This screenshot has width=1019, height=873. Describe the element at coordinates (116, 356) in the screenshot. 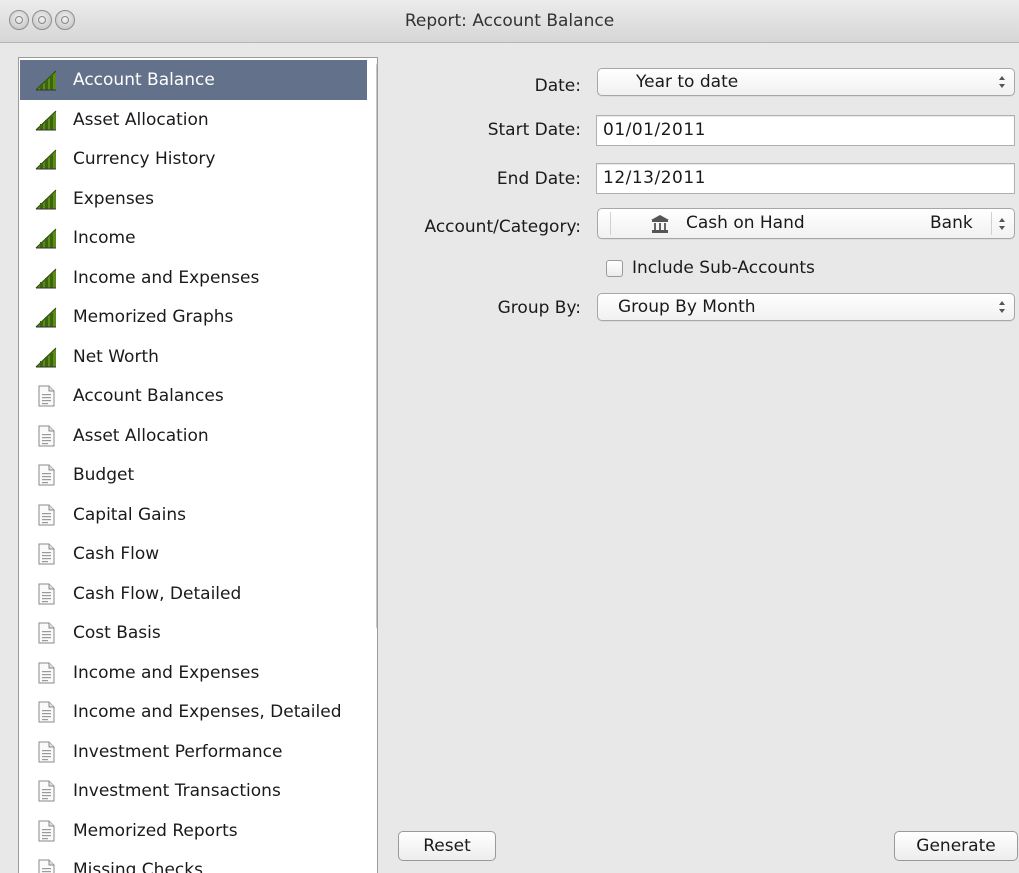

I see `report-list-item-label: Net Worth` at that location.